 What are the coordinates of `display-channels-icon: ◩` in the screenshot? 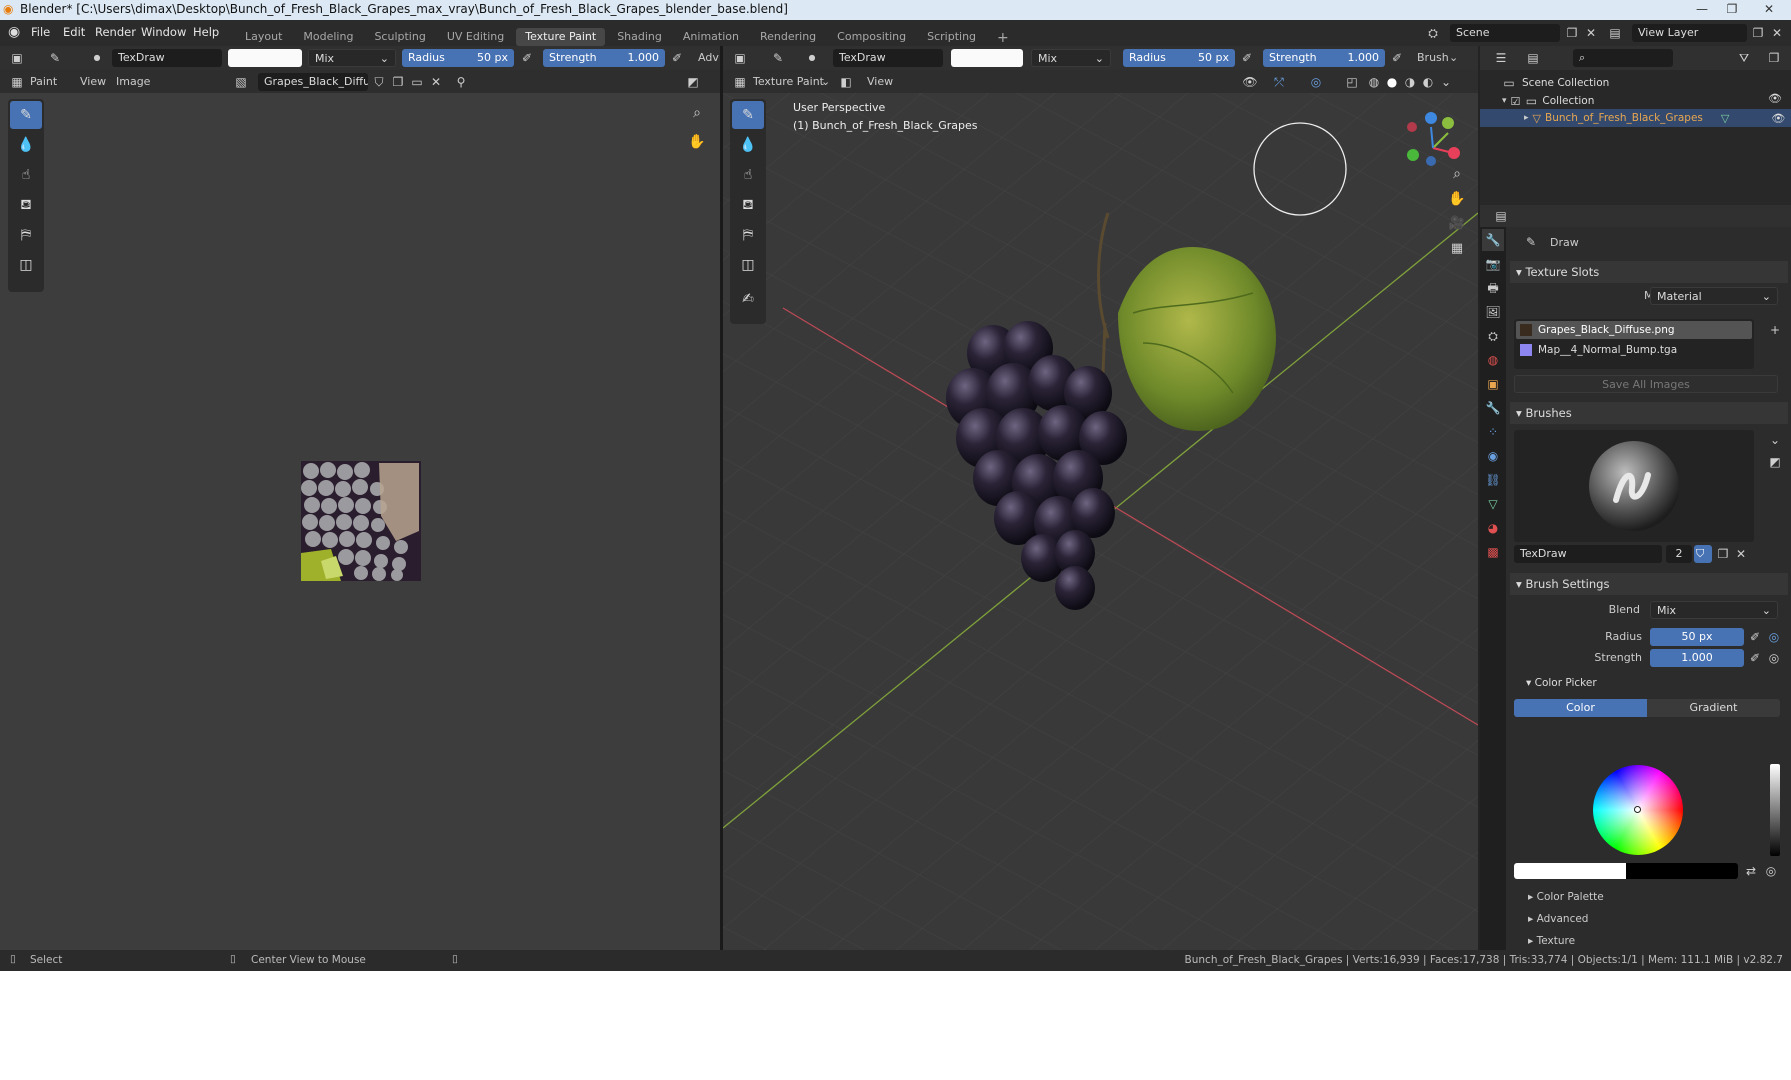 It's located at (693, 82).